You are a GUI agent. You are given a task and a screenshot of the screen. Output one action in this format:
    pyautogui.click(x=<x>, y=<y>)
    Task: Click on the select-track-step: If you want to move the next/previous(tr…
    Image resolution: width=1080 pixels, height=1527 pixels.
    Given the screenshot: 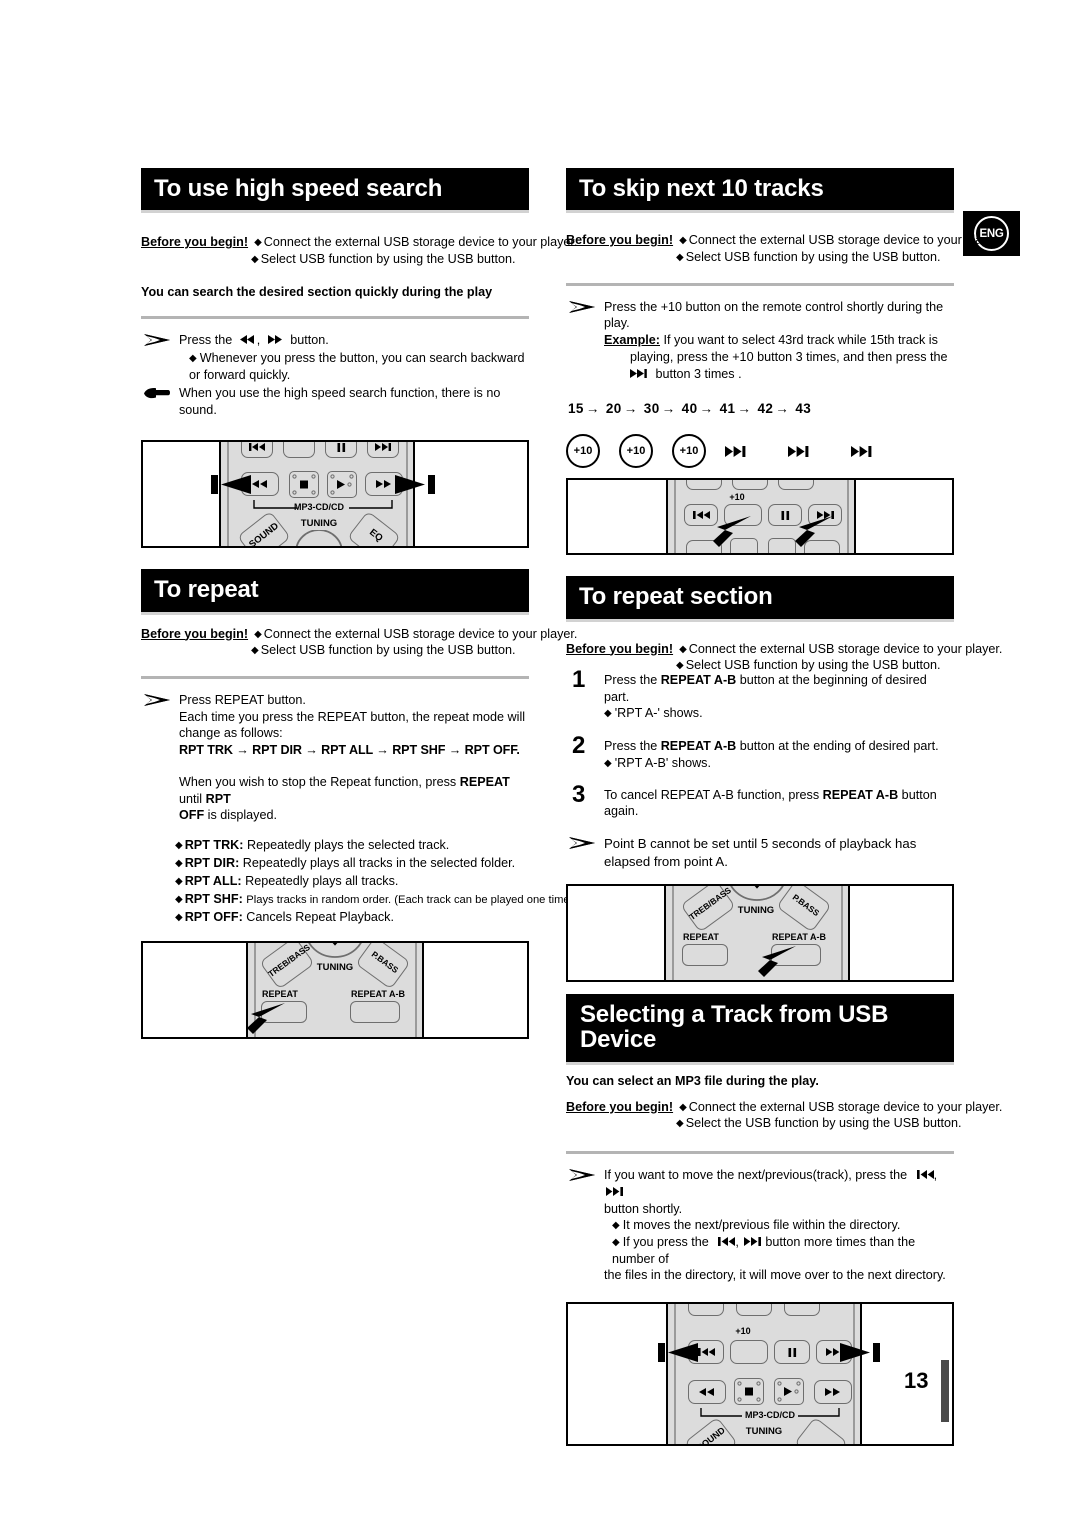 What is the action you would take?
    pyautogui.click(x=760, y=1225)
    